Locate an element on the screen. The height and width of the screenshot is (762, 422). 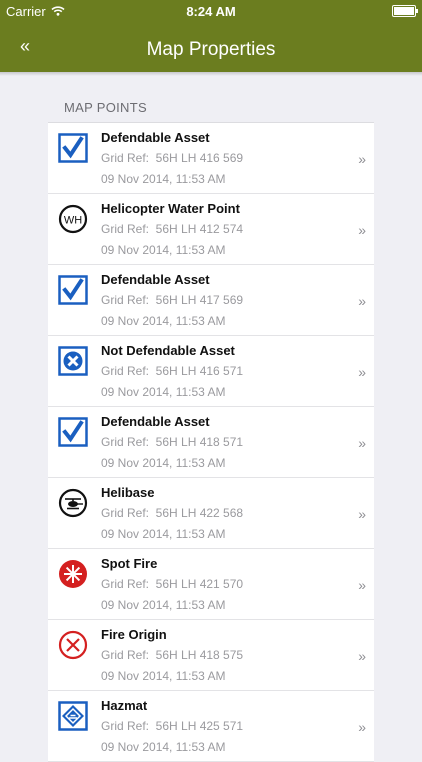
point-name: Hazmat is located at coordinates (124, 705).